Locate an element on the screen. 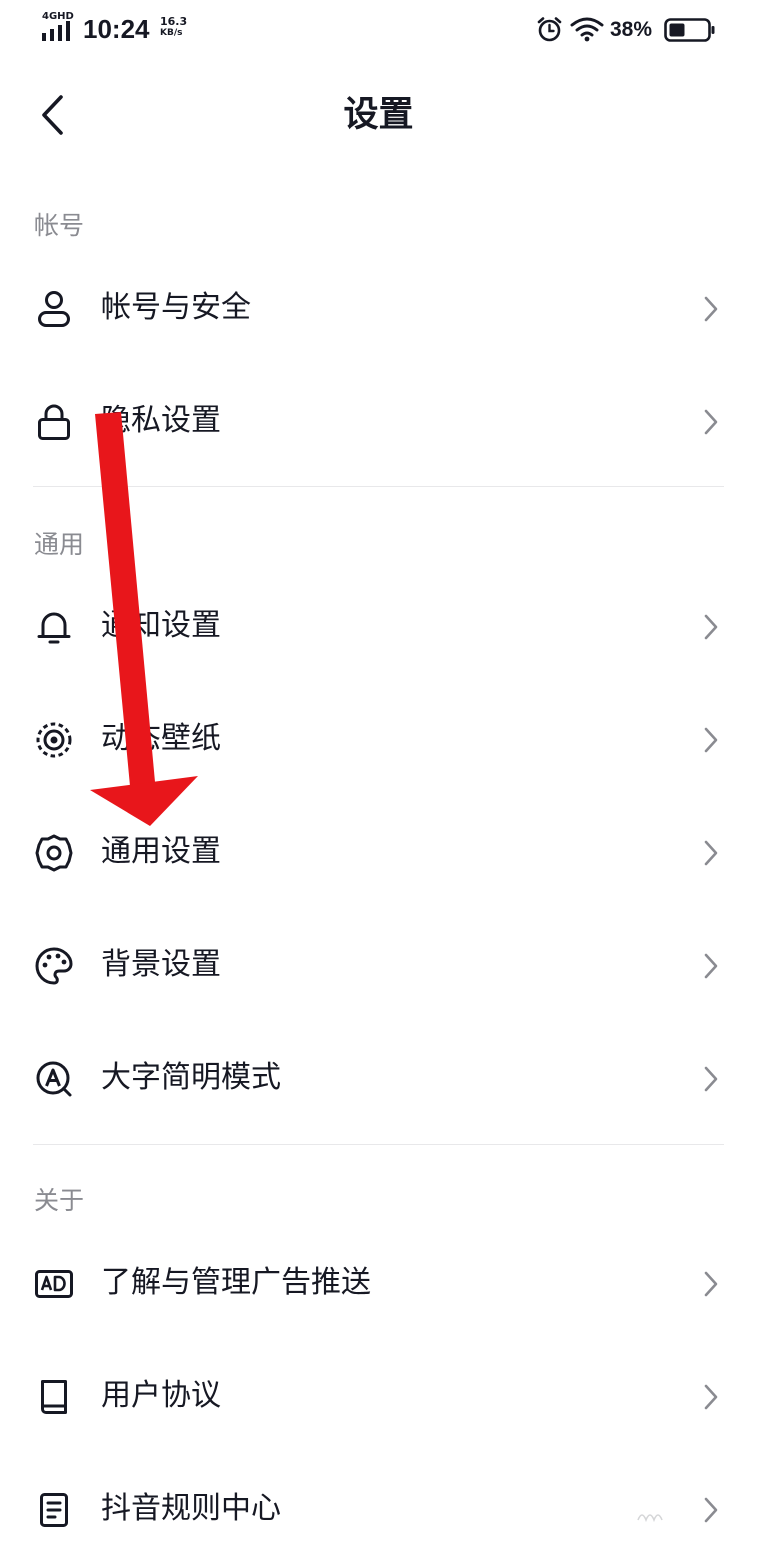 The height and width of the screenshot is (1560, 757). battery-icon is located at coordinates (689, 30).